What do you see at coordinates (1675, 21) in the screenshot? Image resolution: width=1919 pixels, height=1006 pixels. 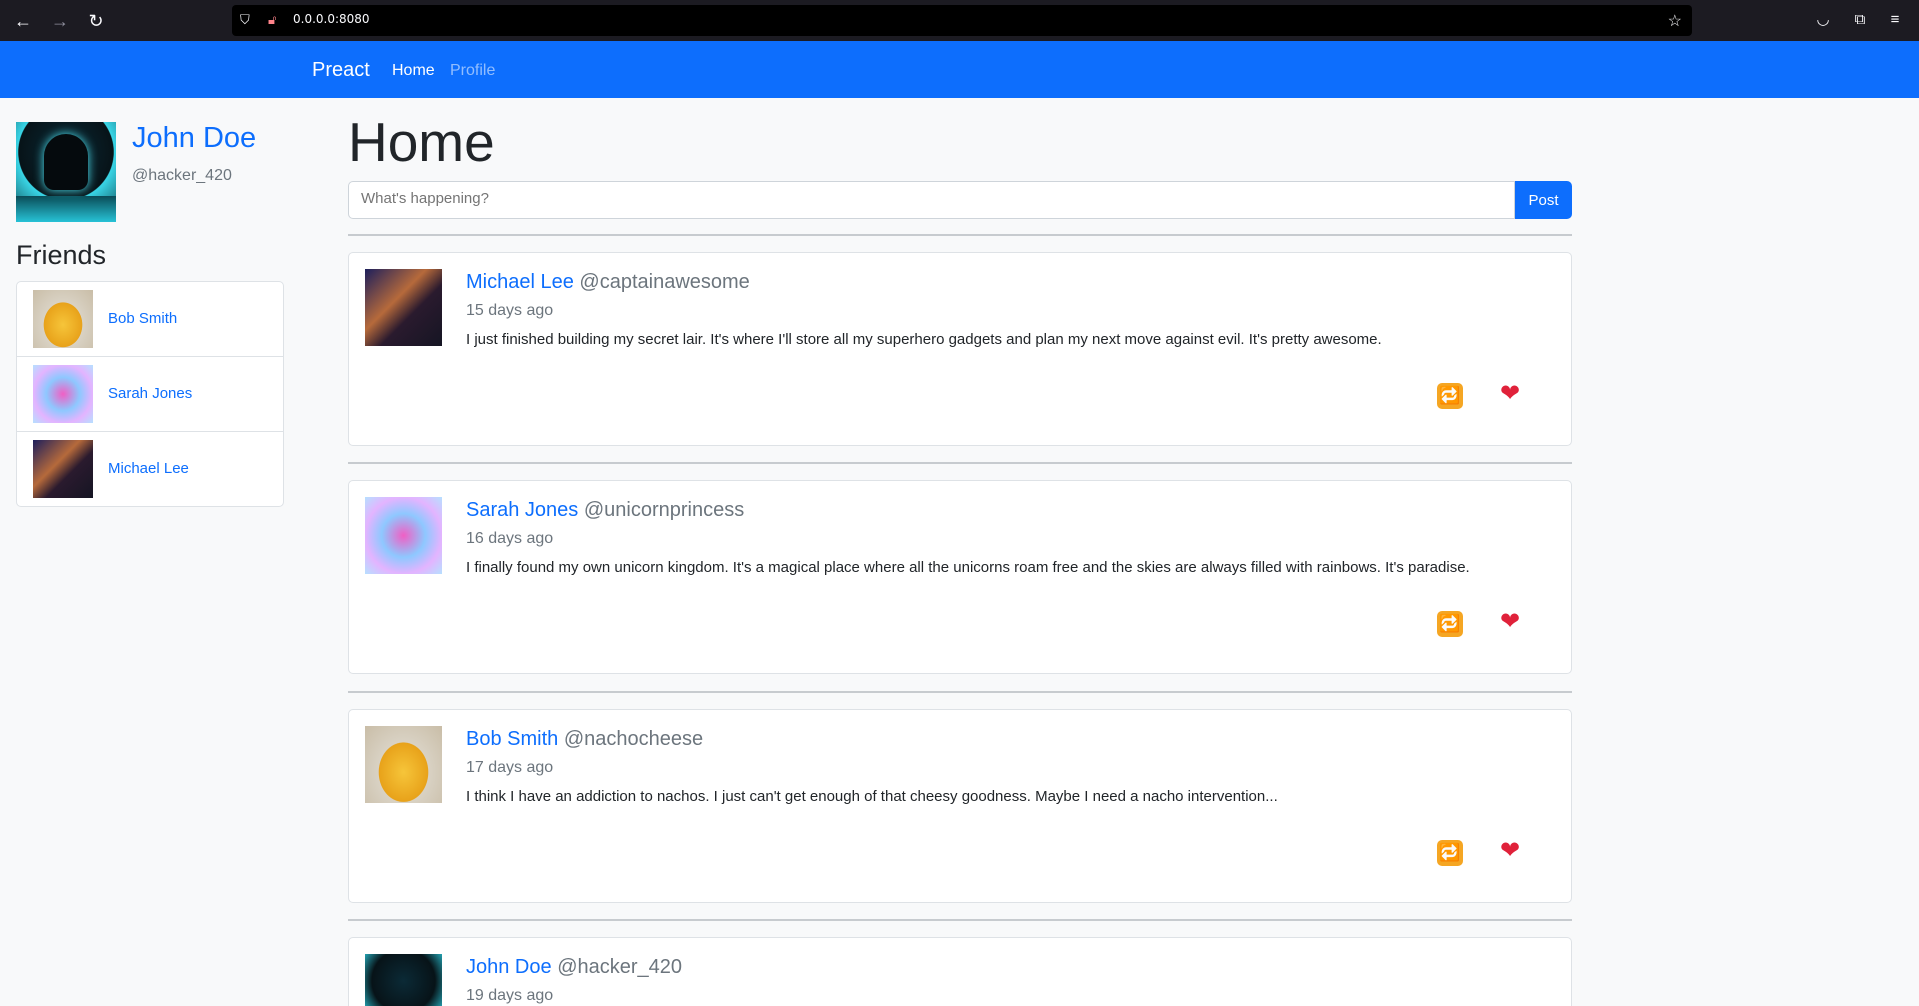 I see `bookmark-star-icon: ☆` at bounding box center [1675, 21].